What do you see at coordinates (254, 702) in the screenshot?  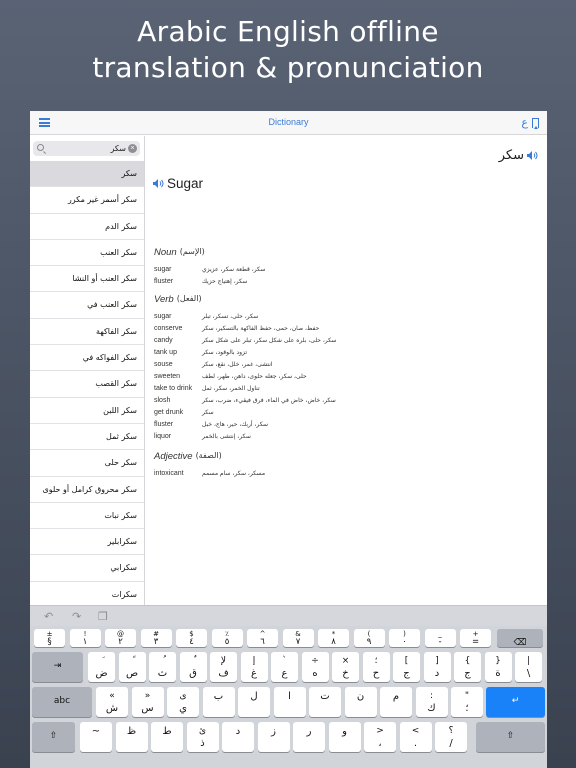 I see `key-letter: ل` at bounding box center [254, 702].